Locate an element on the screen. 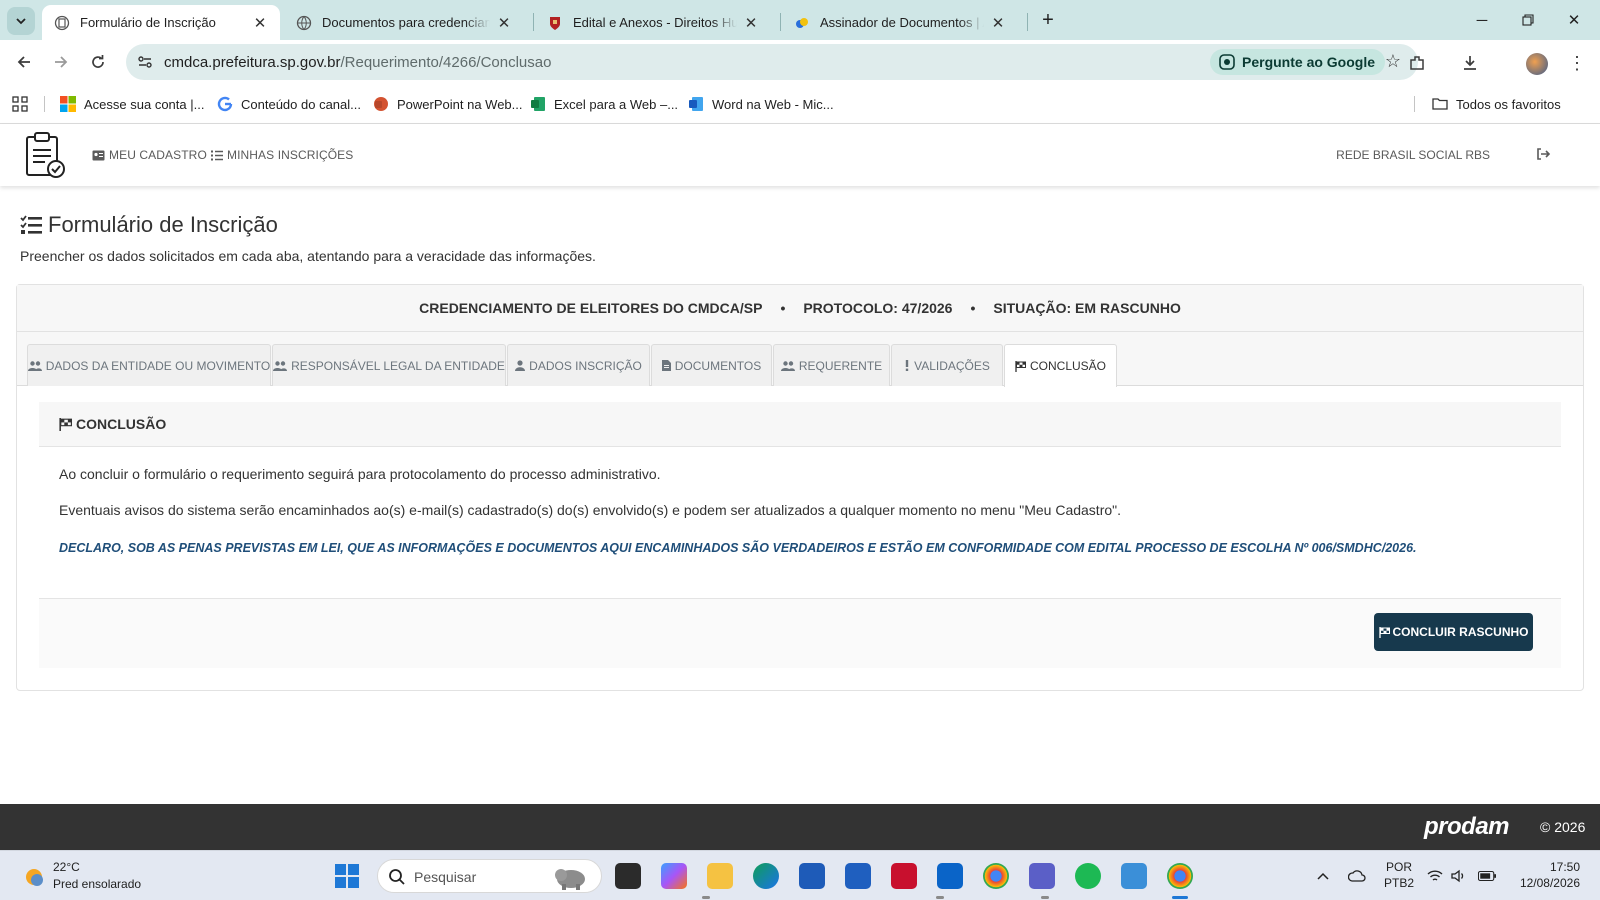 The image size is (1600, 900). outlook-icon is located at coordinates (950, 876).